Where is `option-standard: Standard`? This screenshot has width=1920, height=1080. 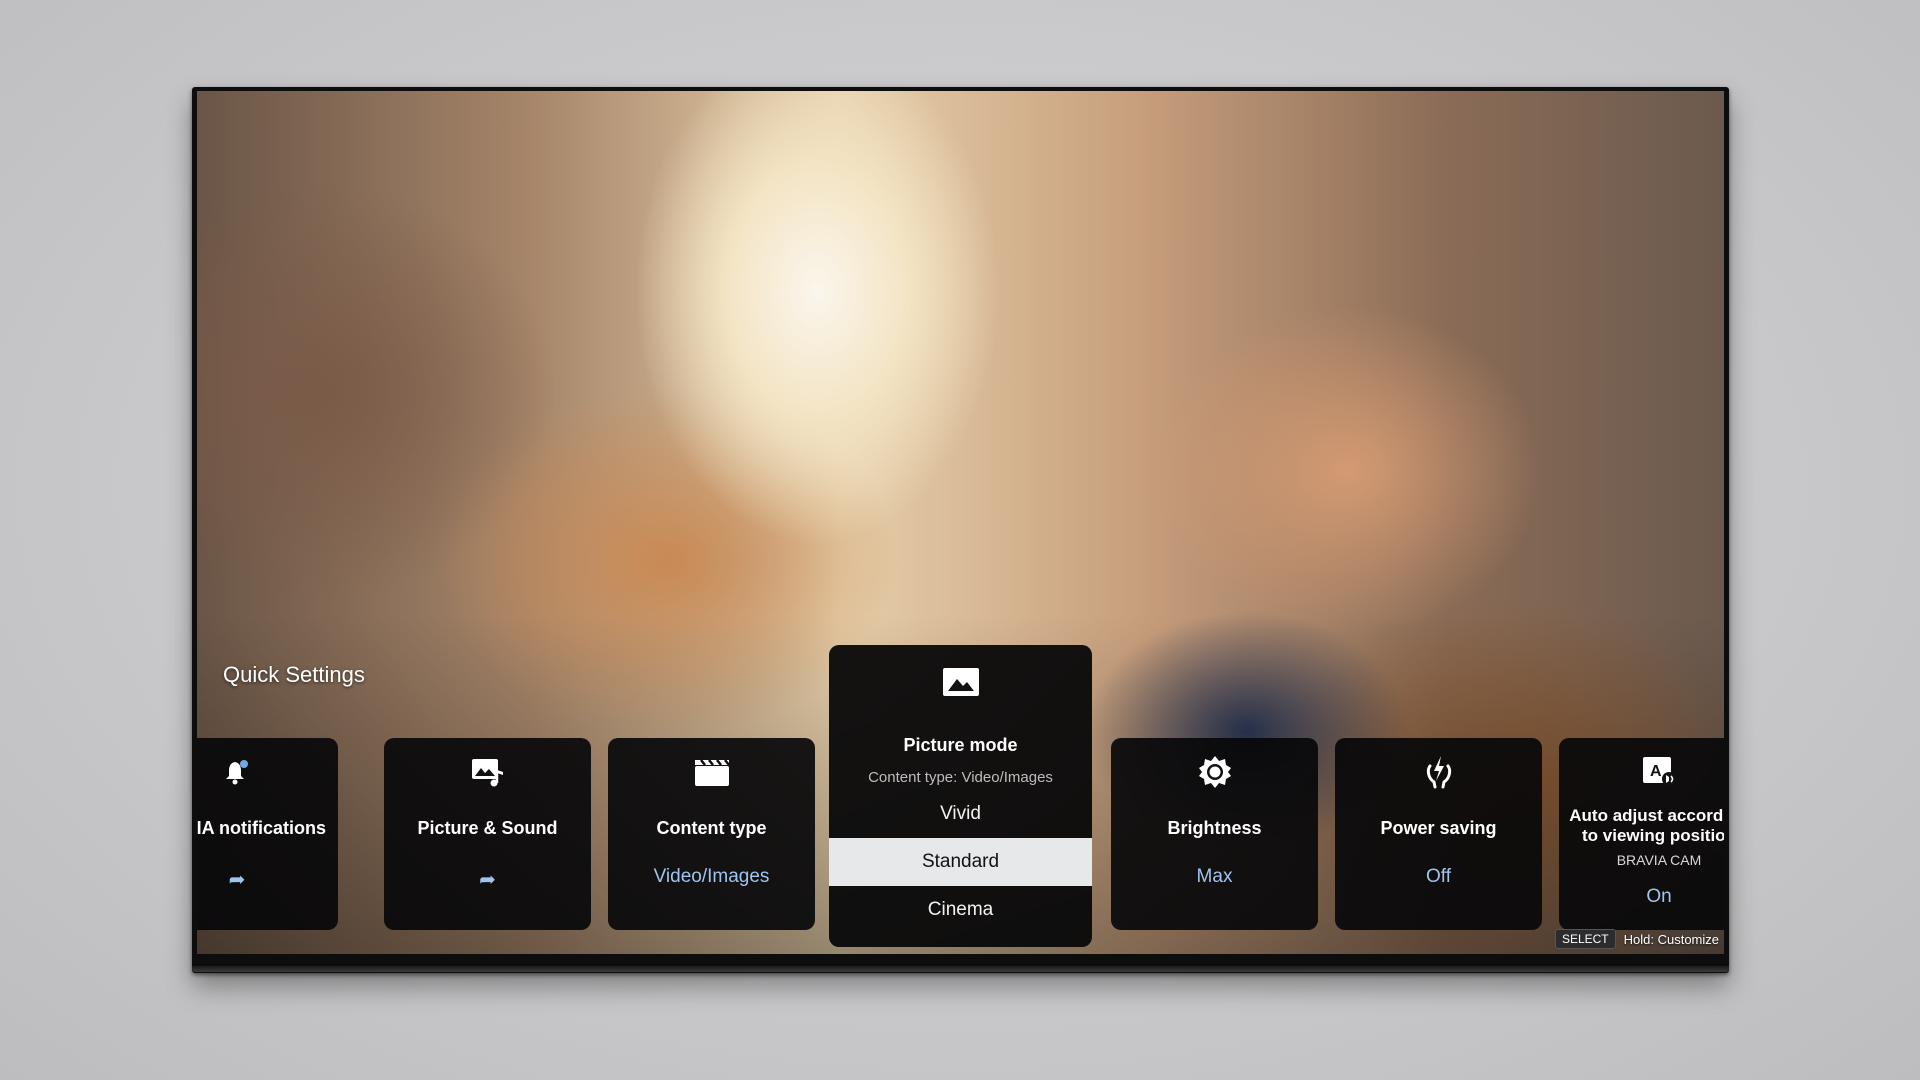 option-standard: Standard is located at coordinates (960, 862).